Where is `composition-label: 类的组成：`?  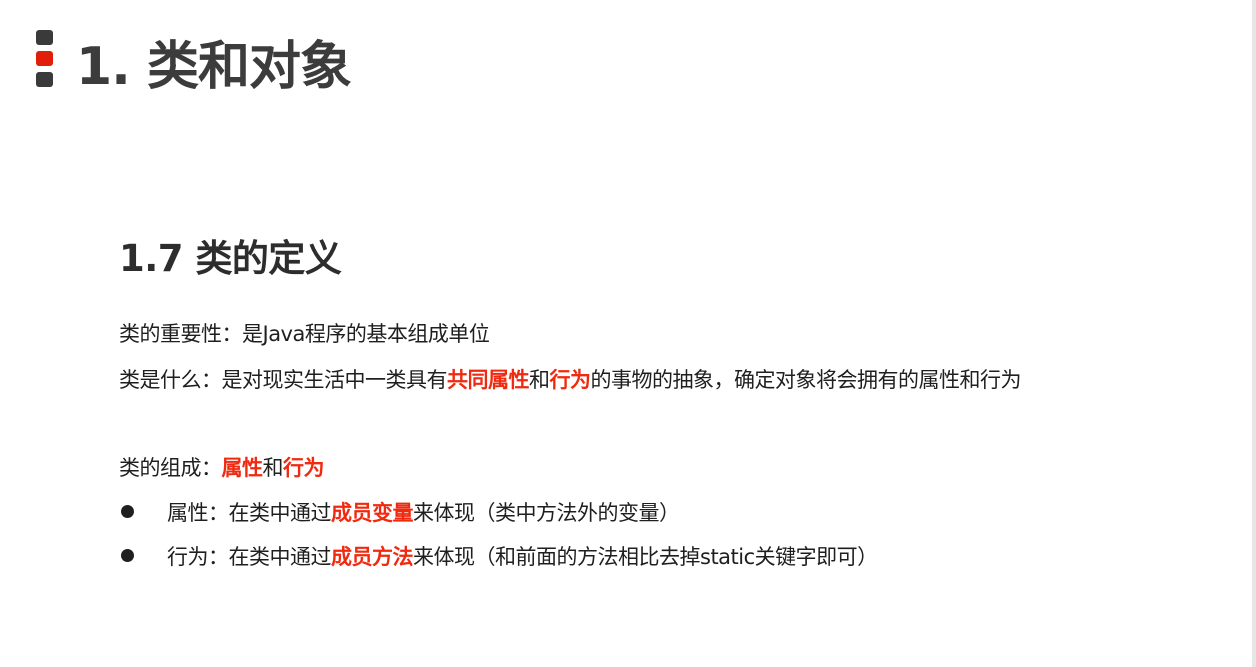
composition-label: 类的组成： is located at coordinates (170, 468).